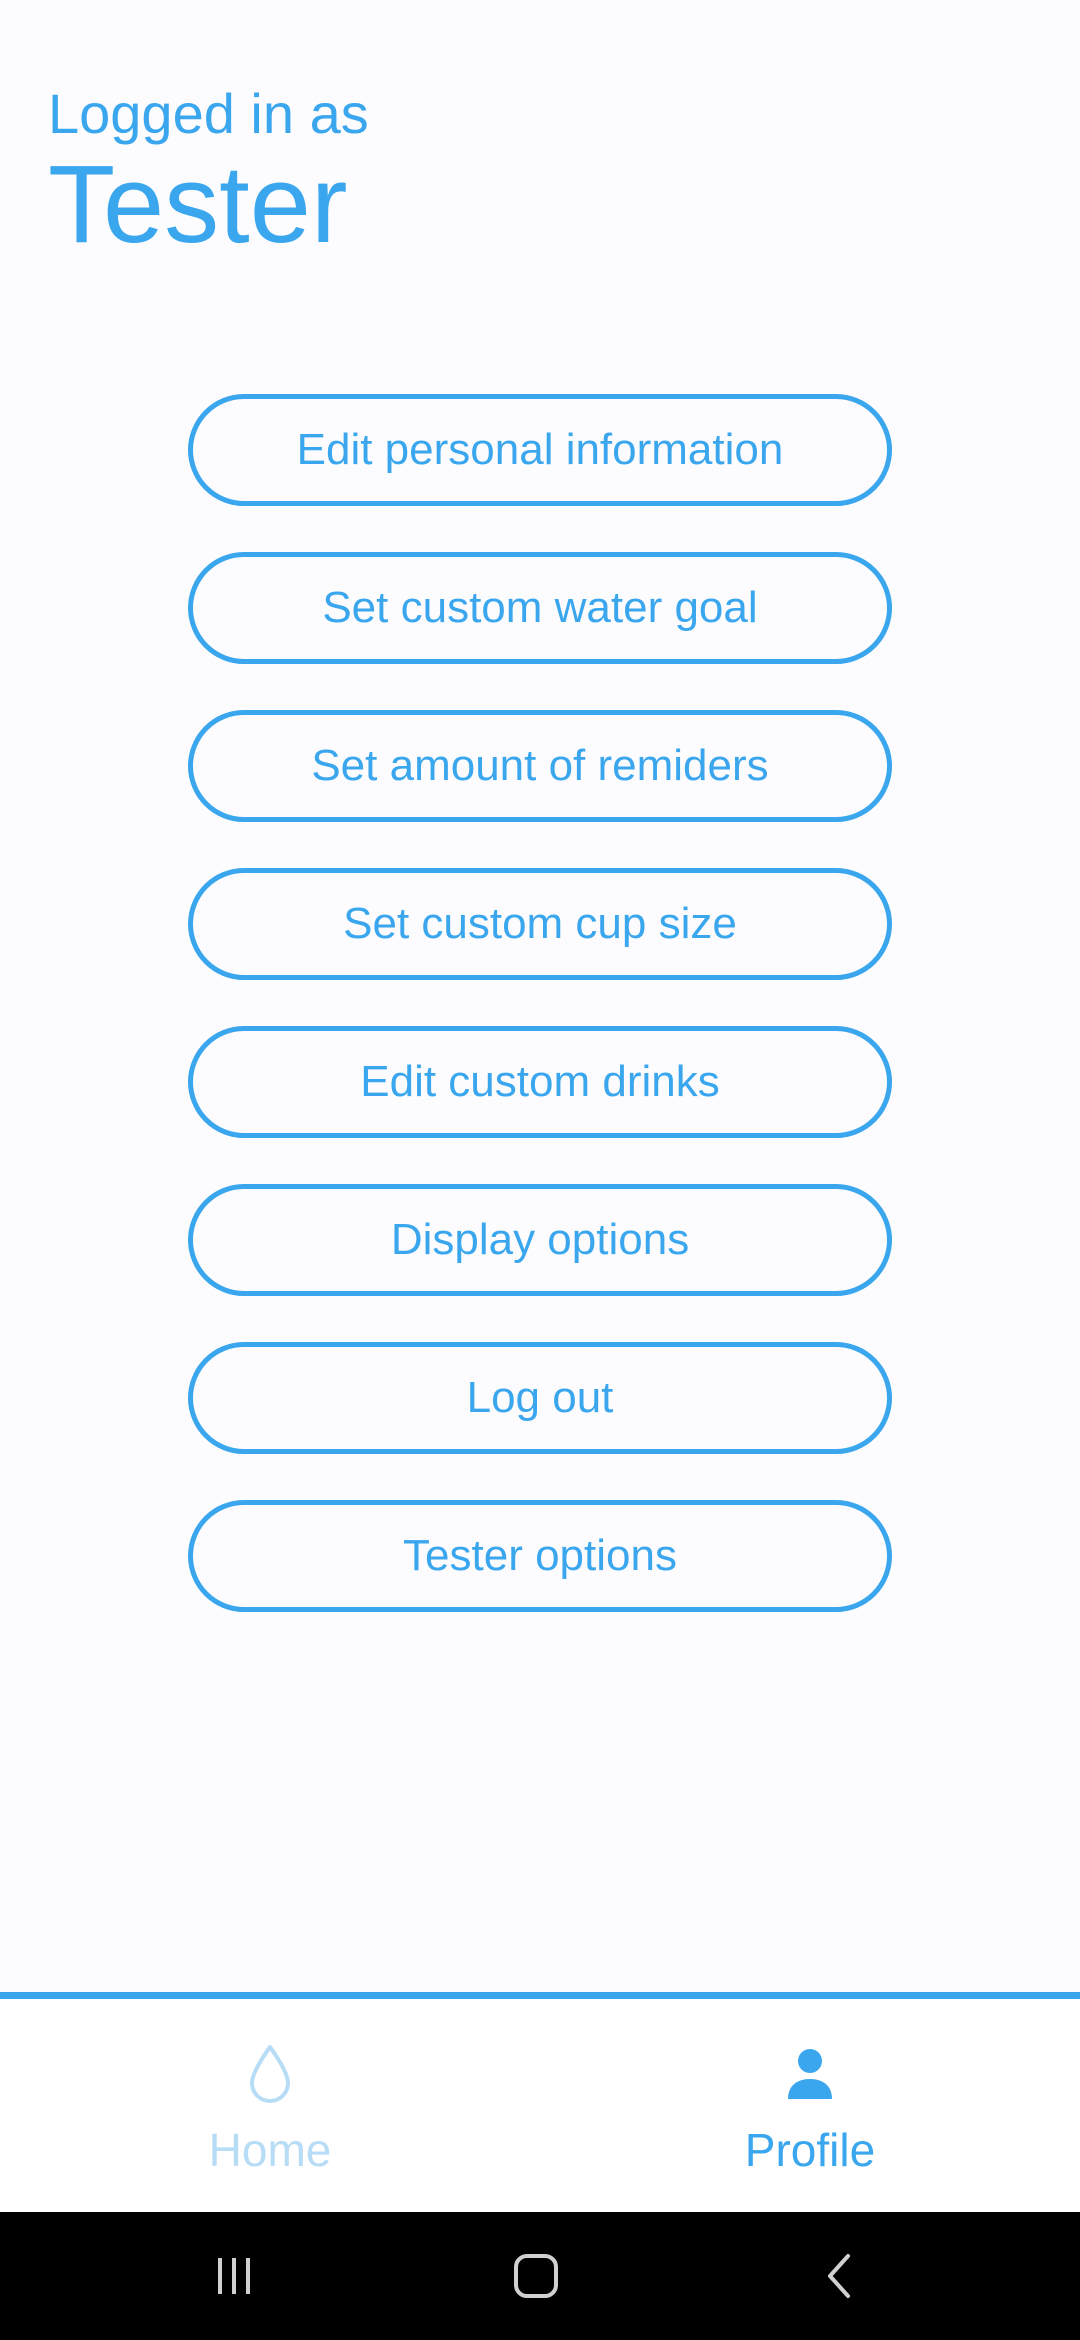 The width and height of the screenshot is (1080, 2340). I want to click on set-amount-of-reminders-button: Set amount of remiders, so click(540, 766).